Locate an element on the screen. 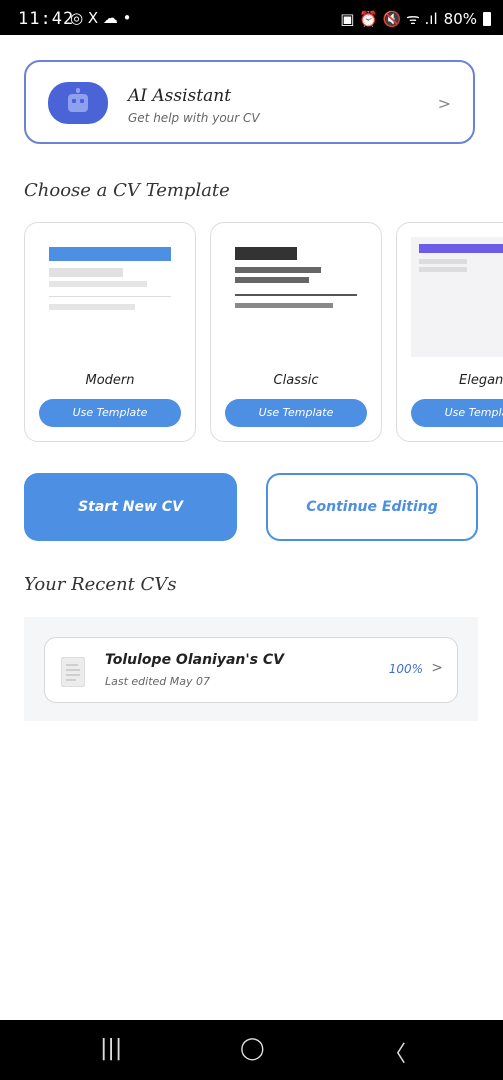  system-nav-bar: ||| ◯ 〈 is located at coordinates (251, 1050).